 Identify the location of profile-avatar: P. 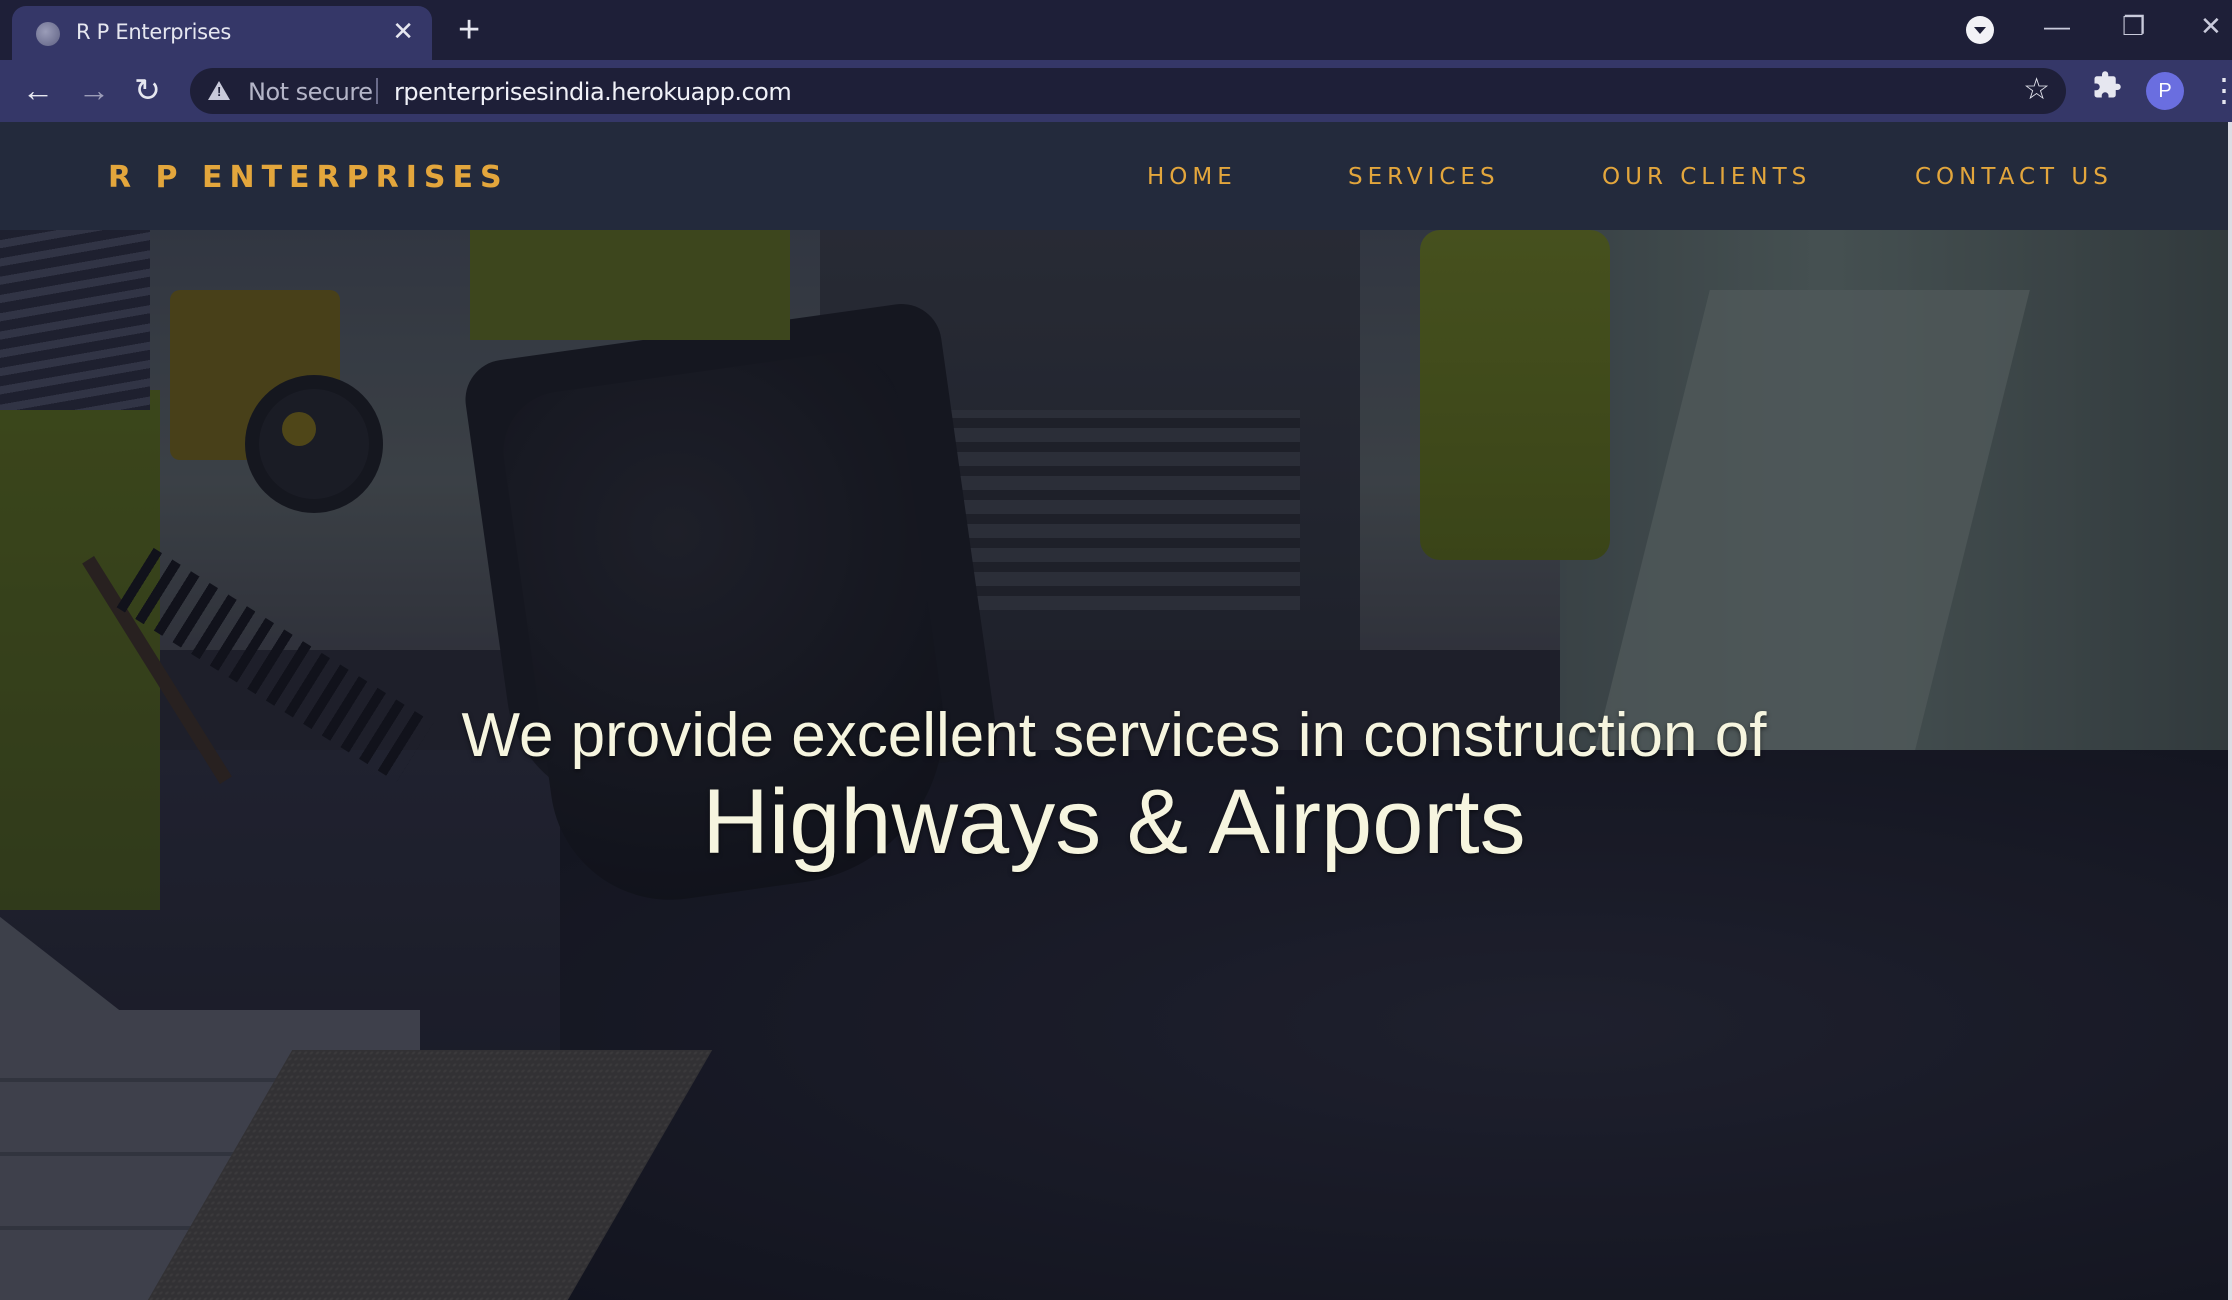
(2165, 91).